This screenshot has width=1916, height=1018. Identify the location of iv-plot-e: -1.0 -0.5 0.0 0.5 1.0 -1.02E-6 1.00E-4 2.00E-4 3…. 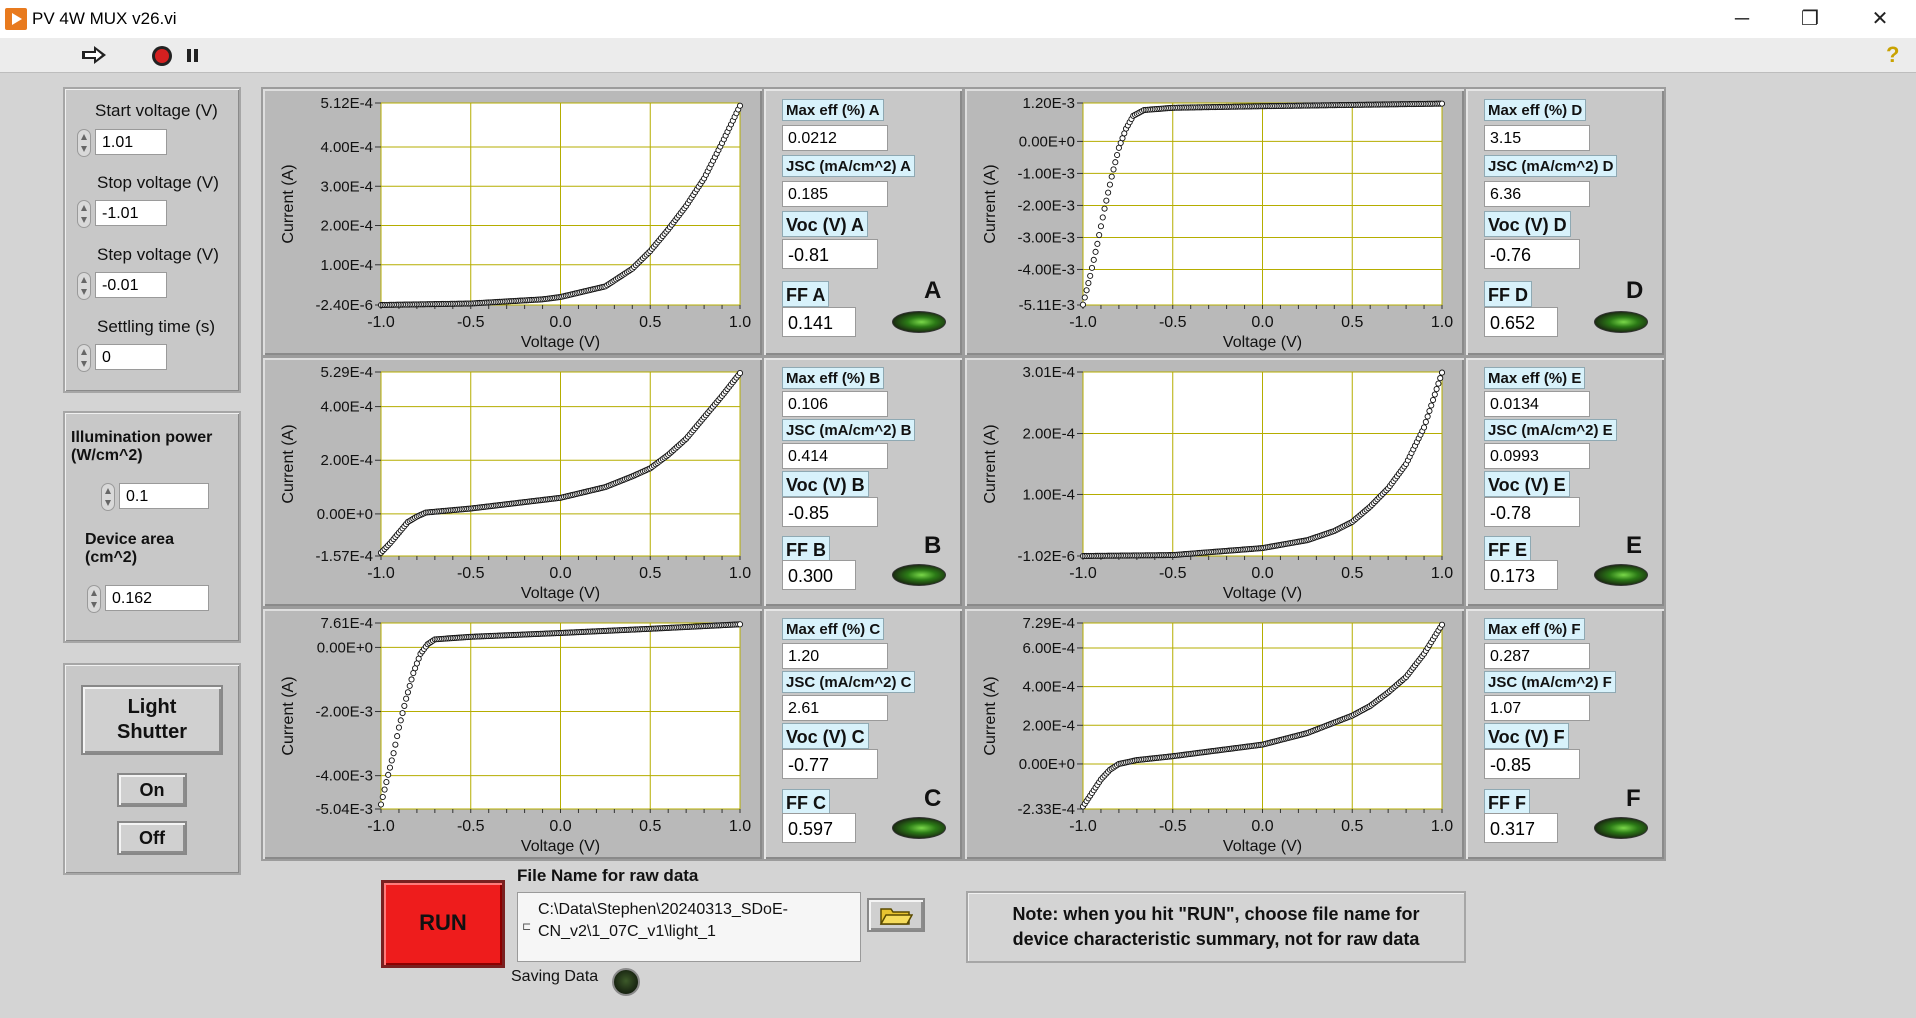
(1217, 483).